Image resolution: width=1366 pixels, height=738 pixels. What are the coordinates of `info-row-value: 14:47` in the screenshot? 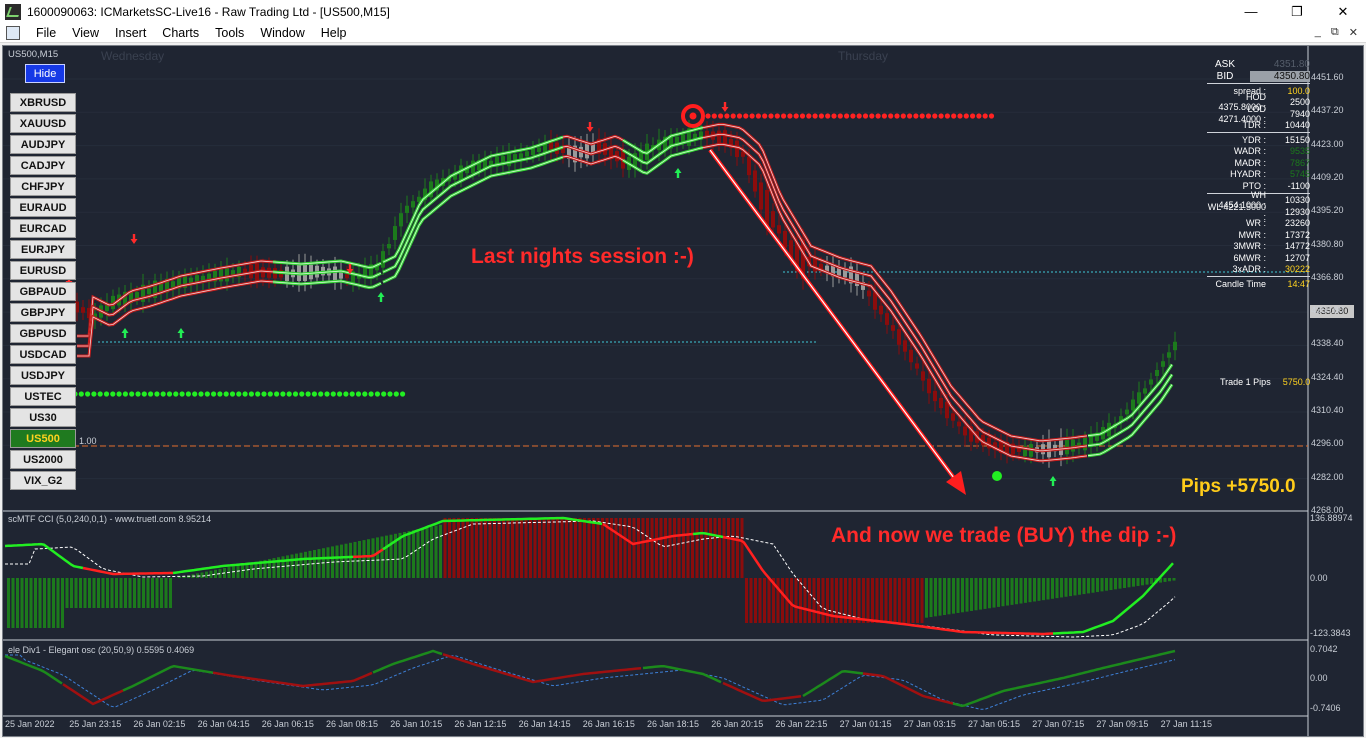 It's located at (1298, 283).